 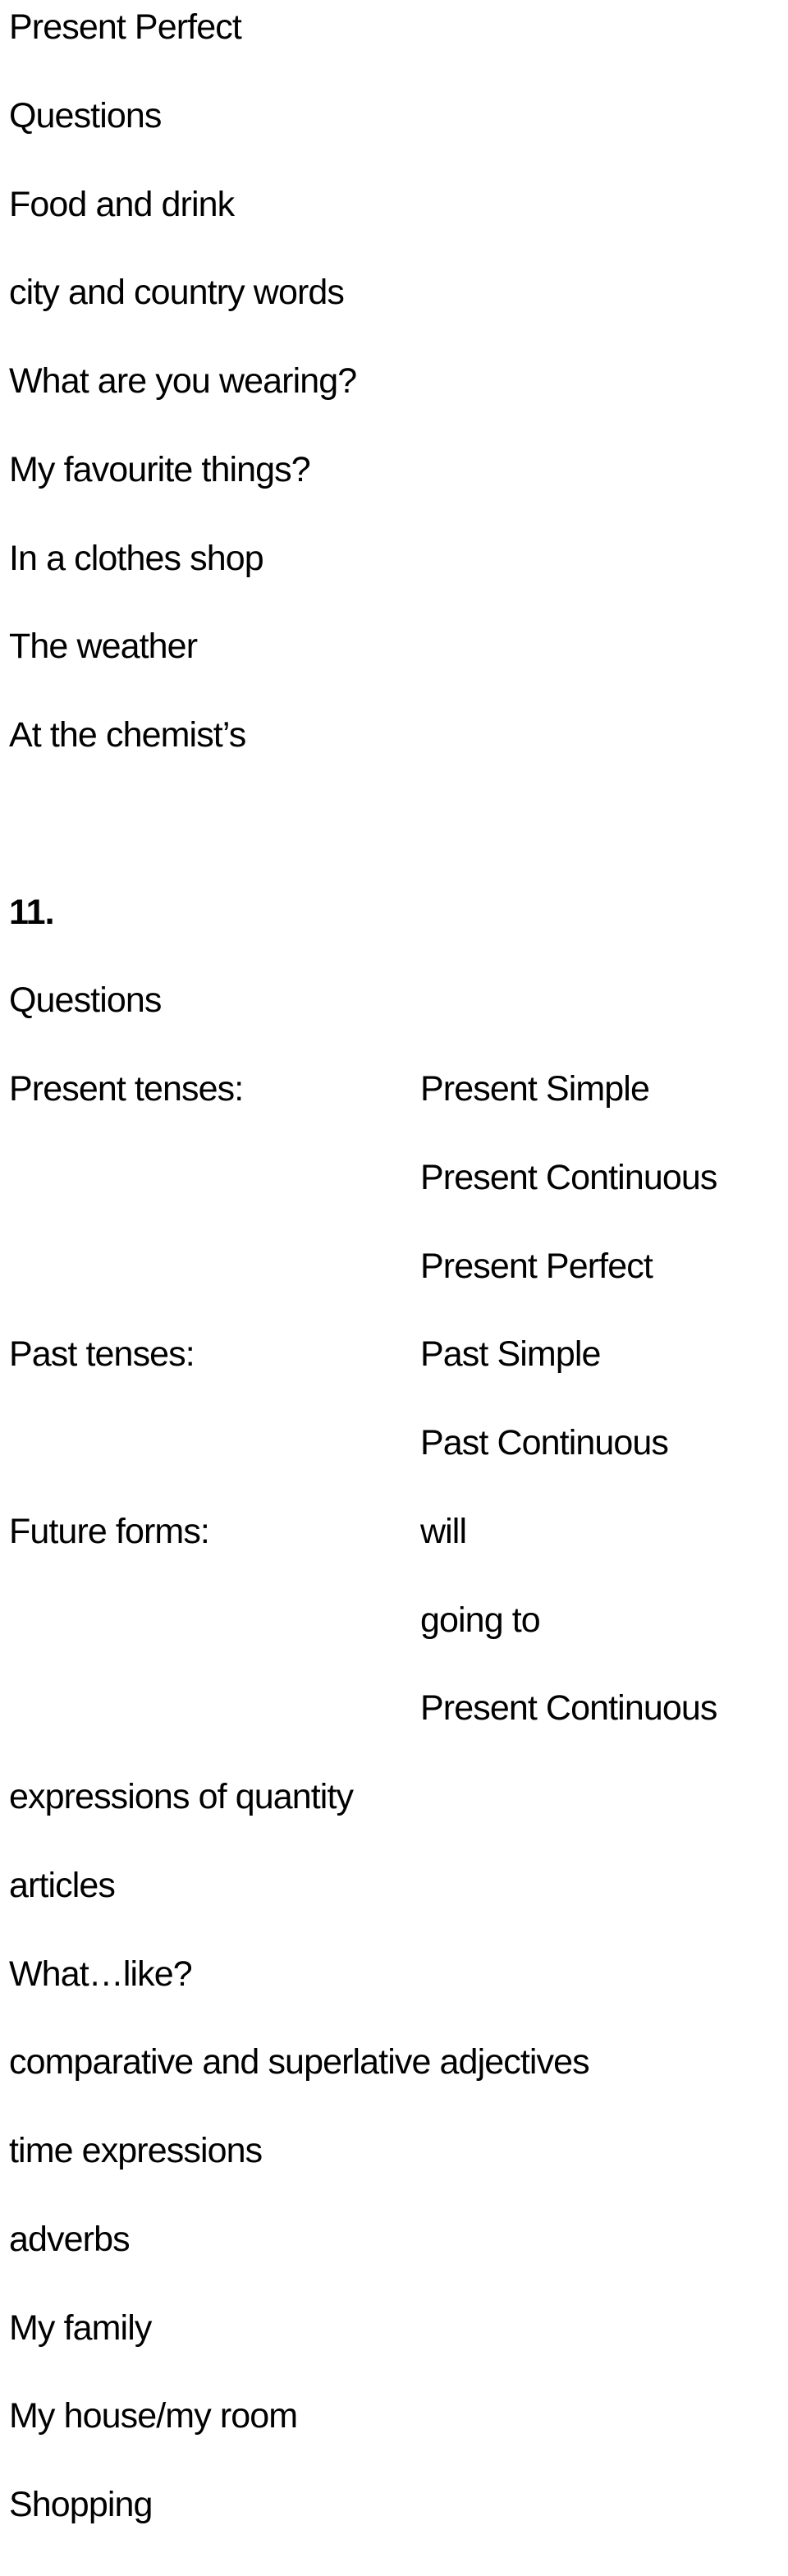 I want to click on section-number-heading: 11., so click(x=32, y=912).